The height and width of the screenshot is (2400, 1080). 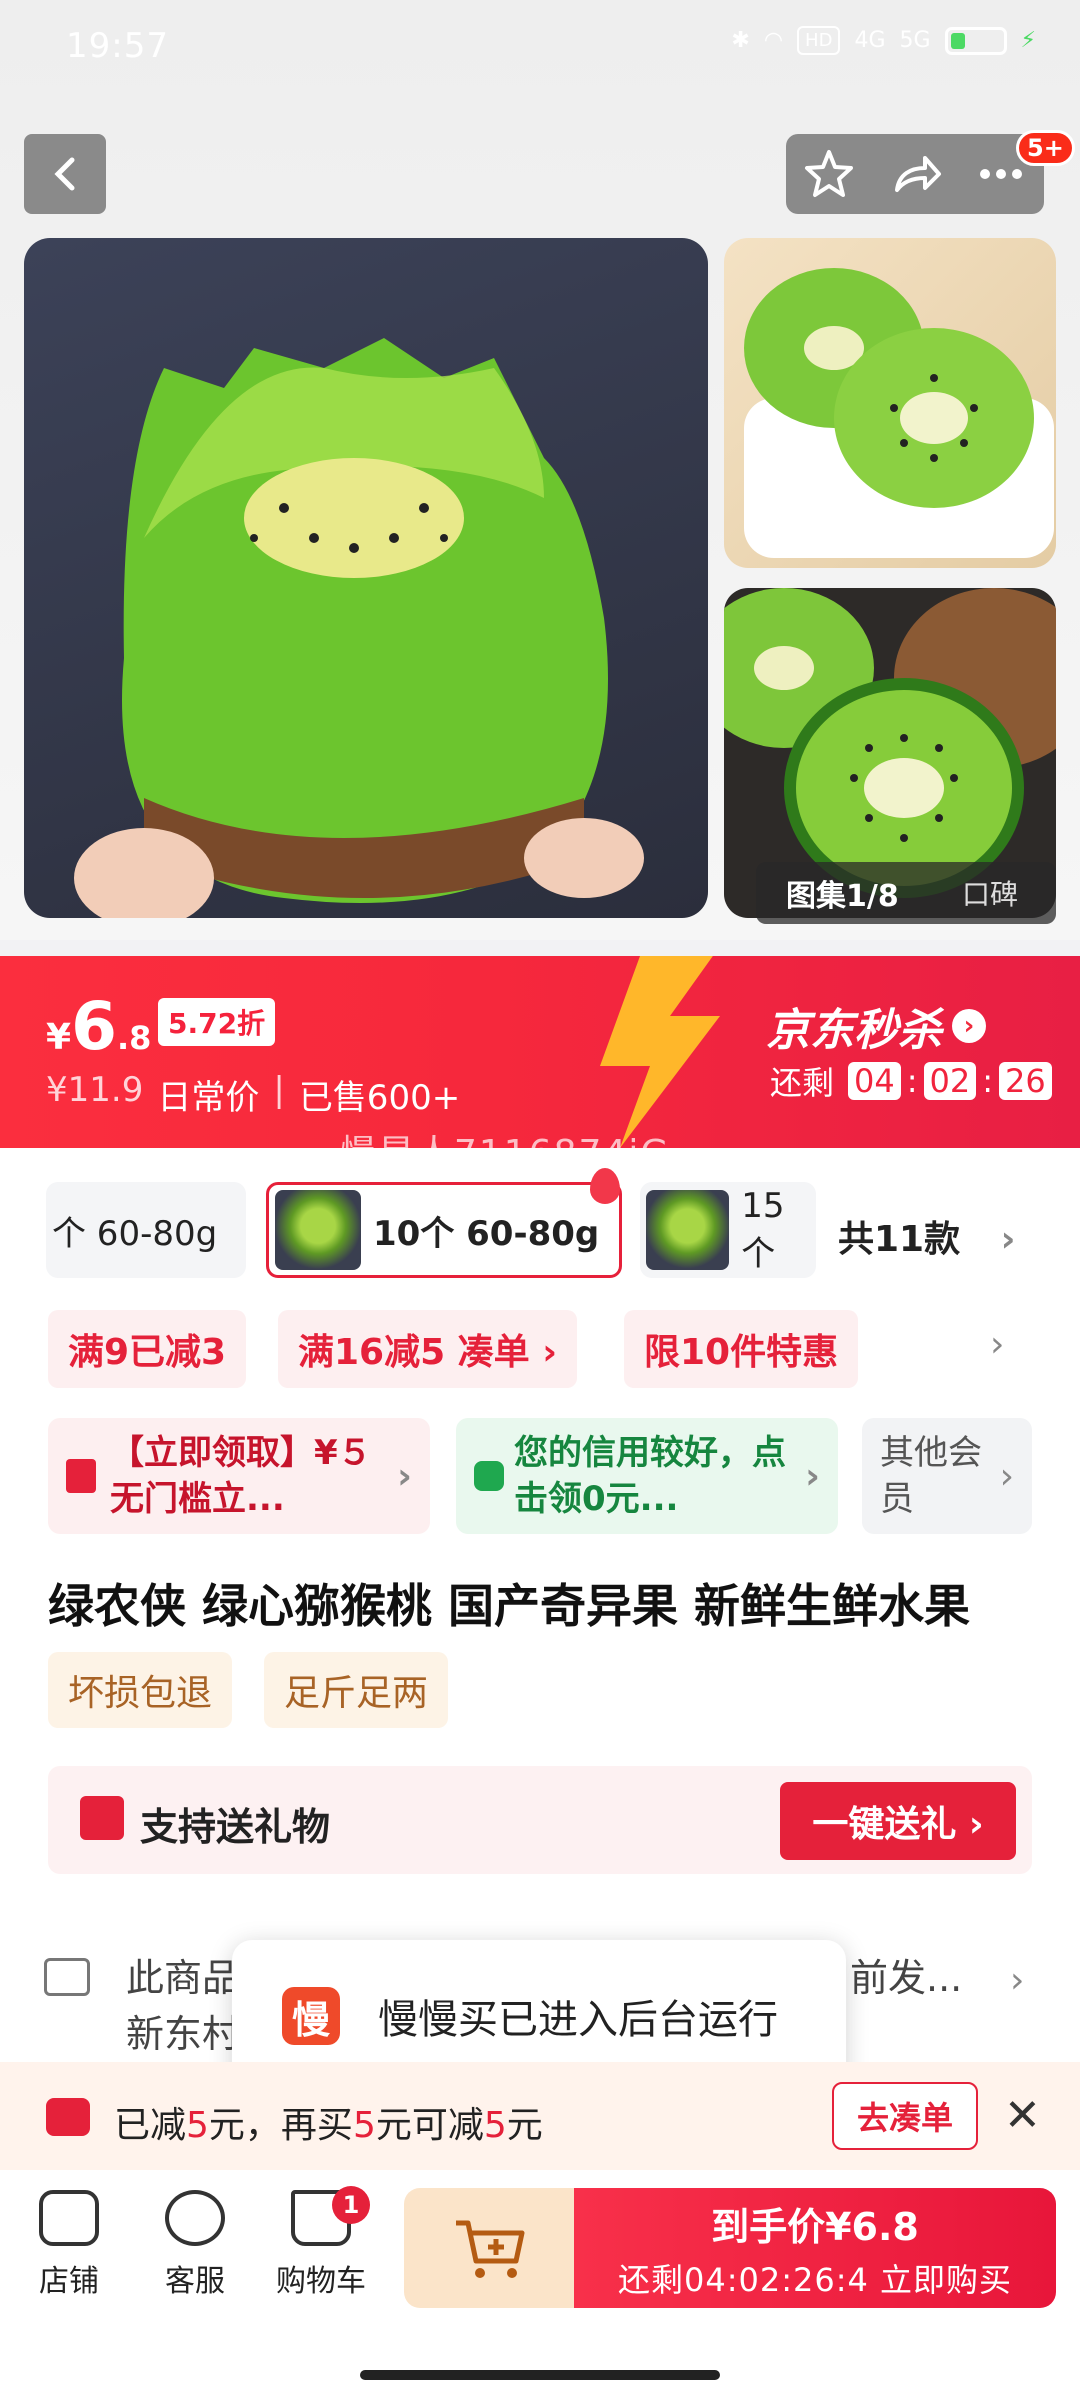 What do you see at coordinates (947, 1476) in the screenshot?
I see `other-members: 其他会员 ›` at bounding box center [947, 1476].